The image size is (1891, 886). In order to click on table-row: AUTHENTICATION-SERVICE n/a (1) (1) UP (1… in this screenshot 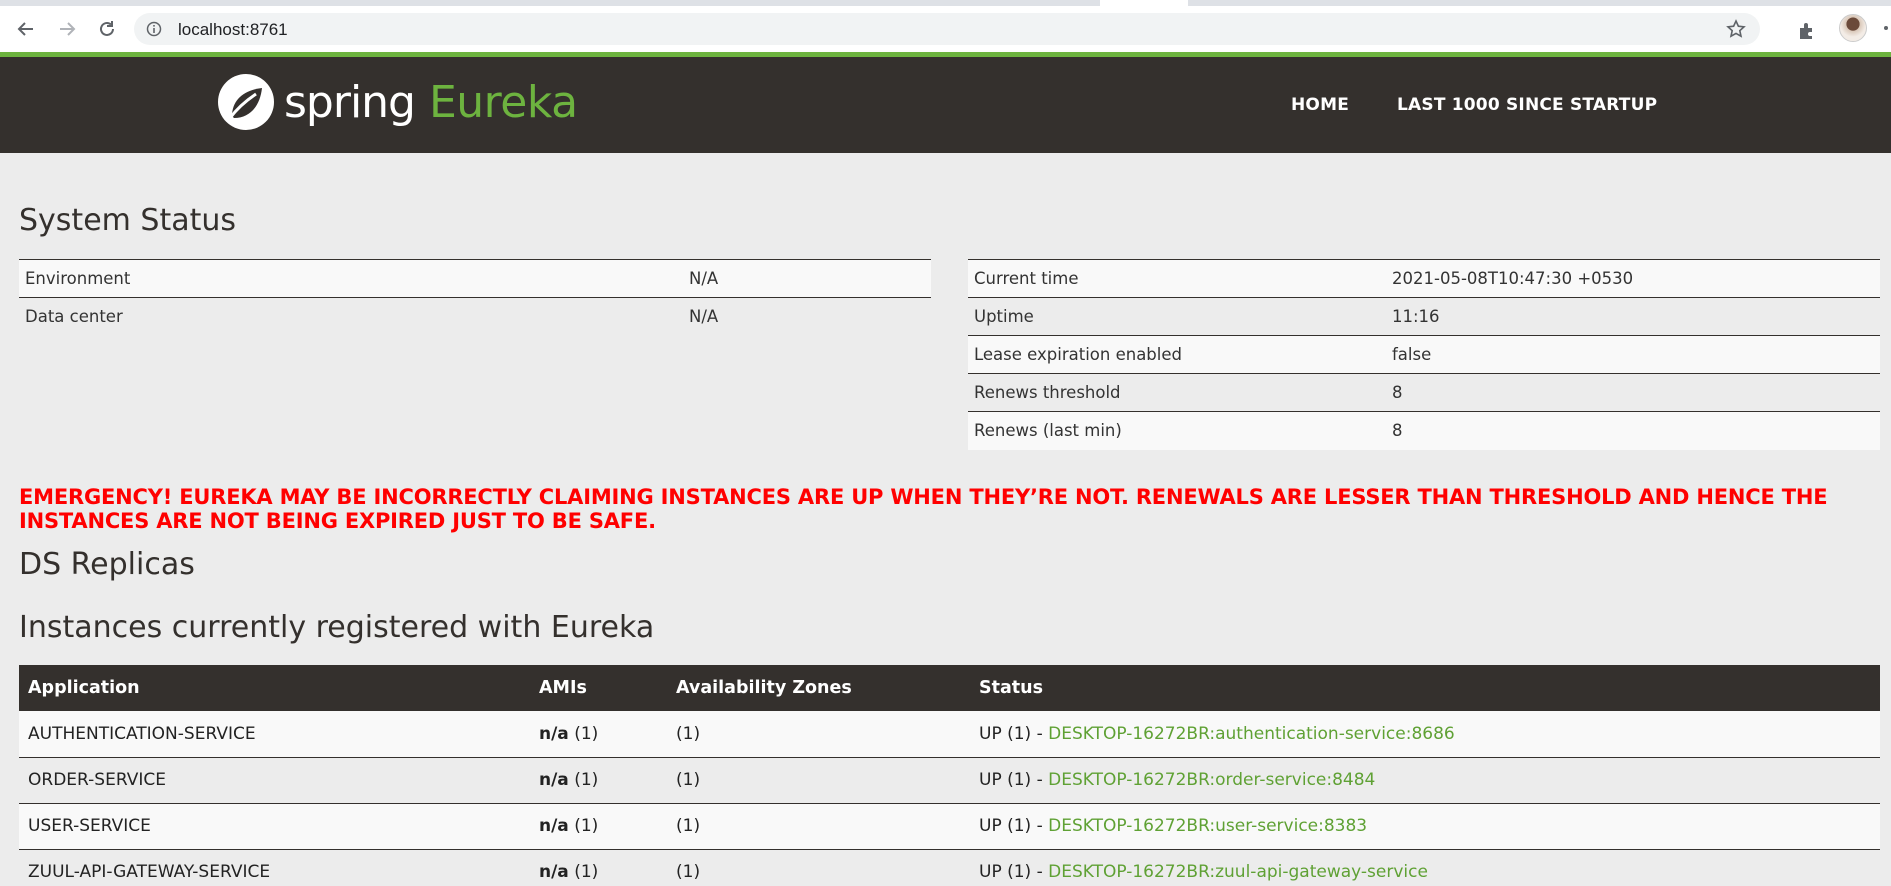, I will do `click(949, 734)`.